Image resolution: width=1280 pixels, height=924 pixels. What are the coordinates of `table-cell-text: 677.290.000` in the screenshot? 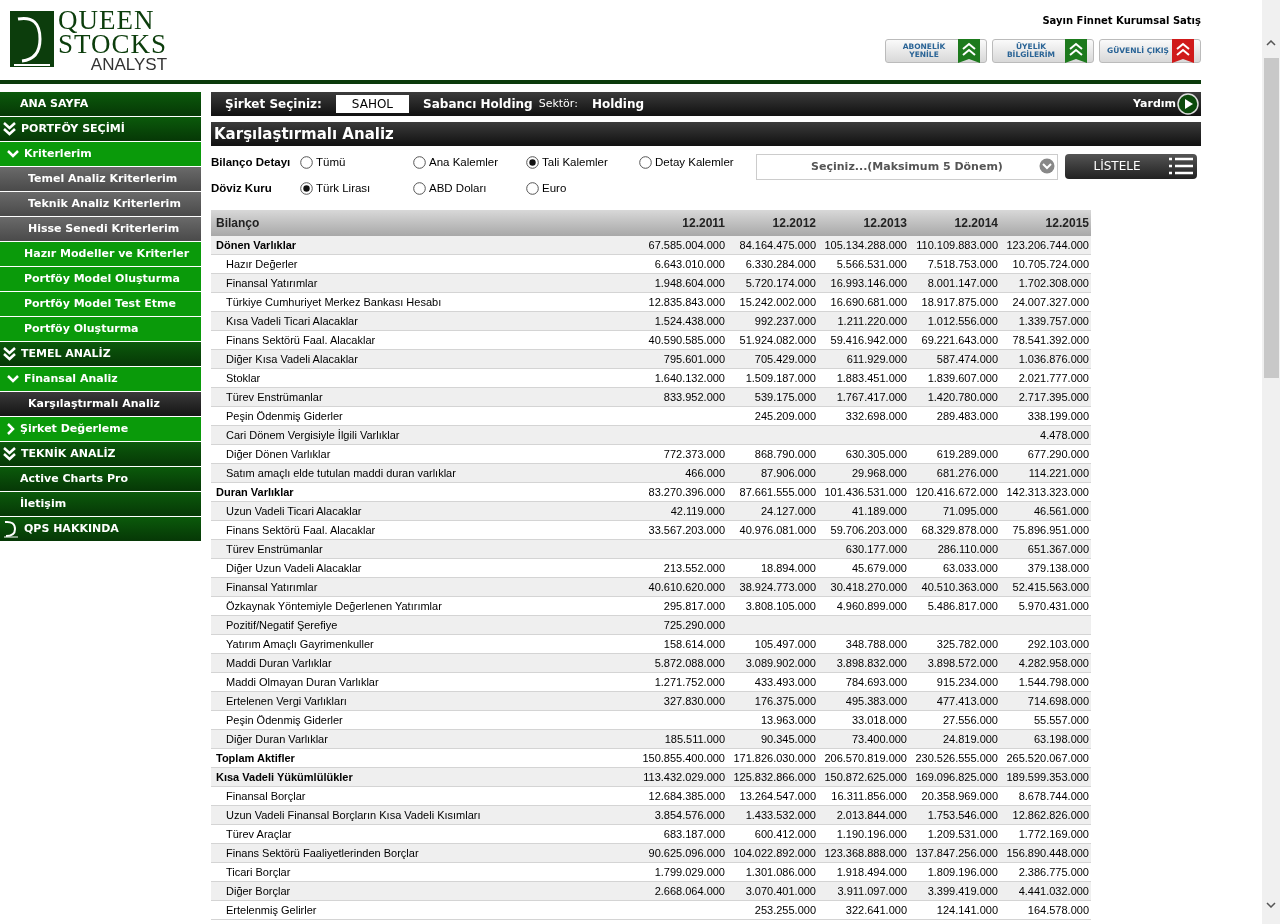 It's located at (1057, 455).